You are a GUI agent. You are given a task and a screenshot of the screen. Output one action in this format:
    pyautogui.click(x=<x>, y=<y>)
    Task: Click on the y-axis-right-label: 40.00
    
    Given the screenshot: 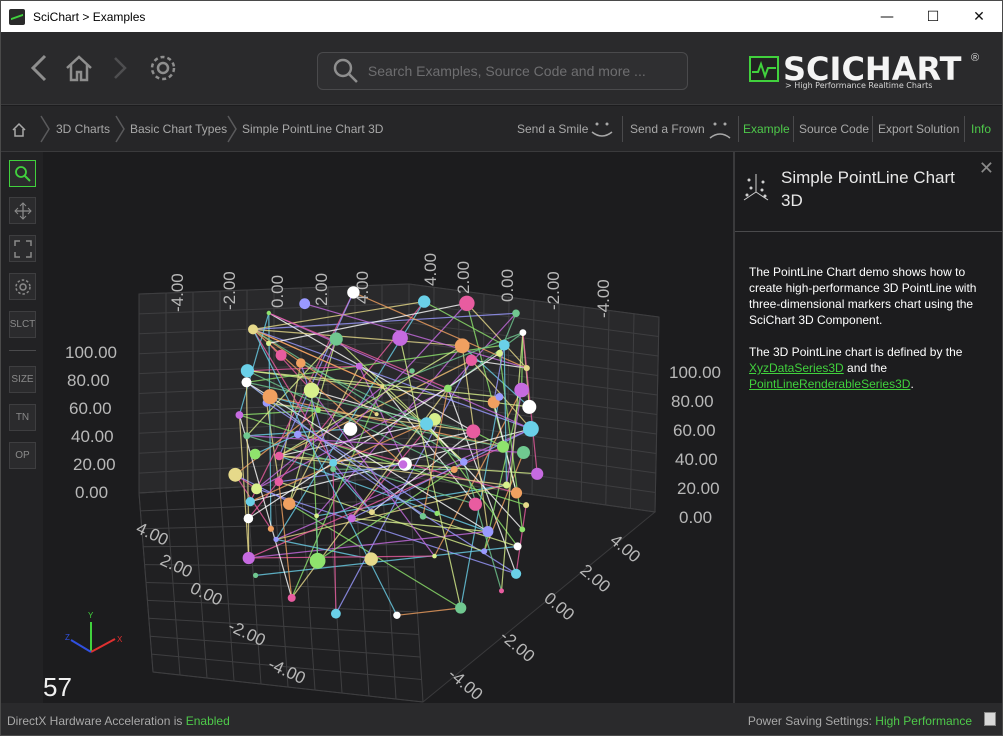 What is the action you would take?
    pyautogui.click(x=696, y=459)
    